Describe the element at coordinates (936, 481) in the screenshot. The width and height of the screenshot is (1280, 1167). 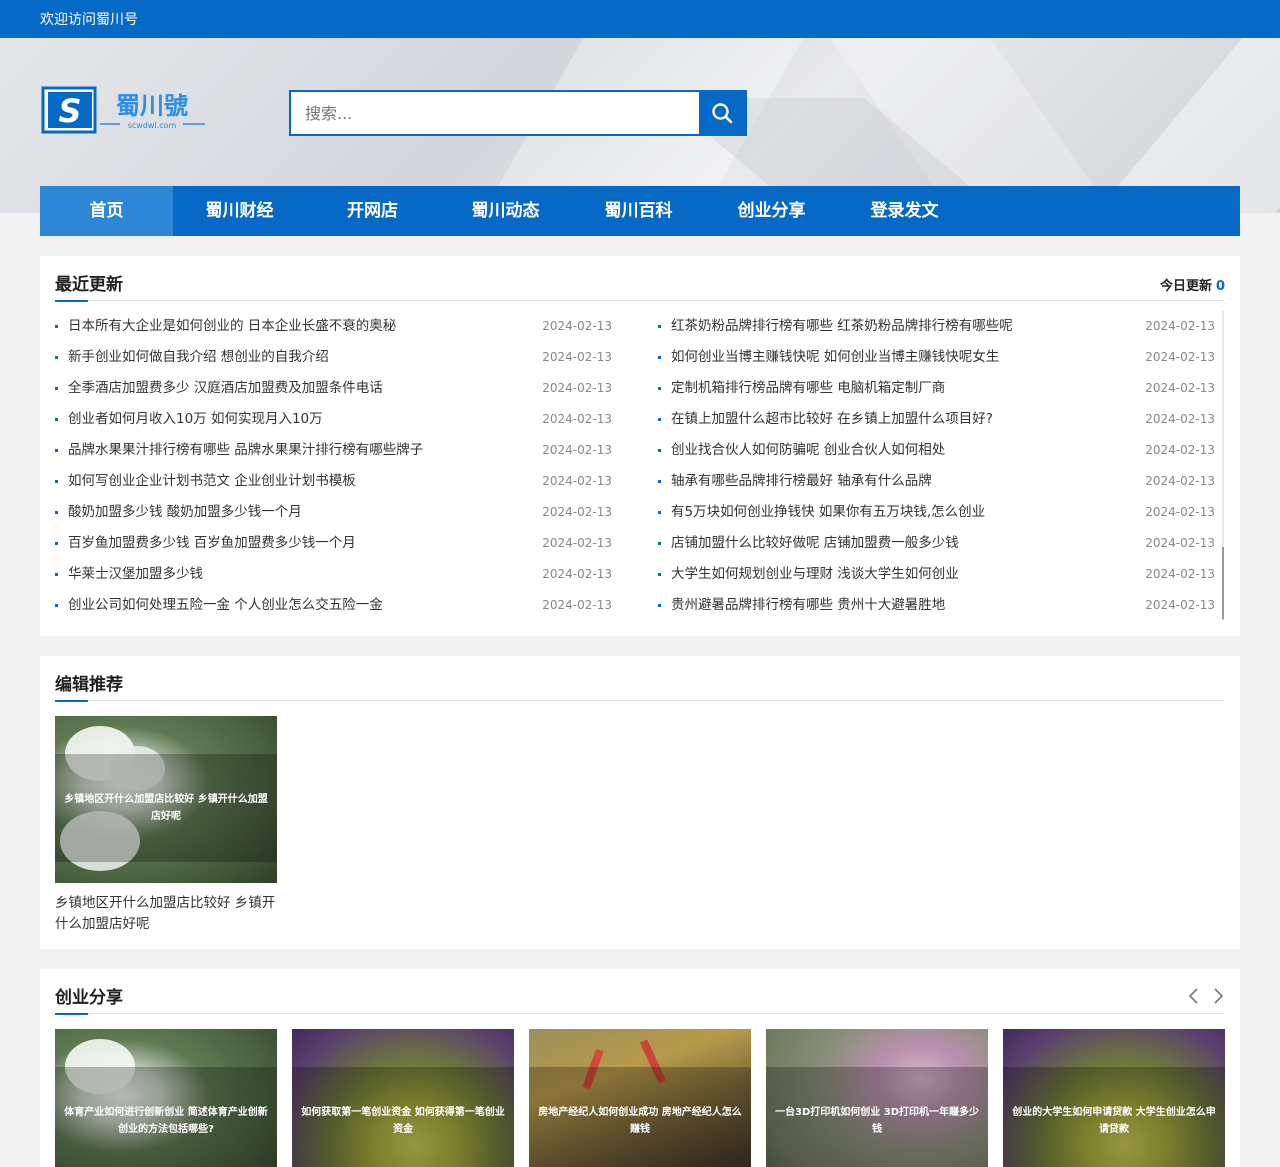
I see `list-item: 轴承有哪些品牌排行榜最好 轴承有什么品牌 2024-02-13` at that location.